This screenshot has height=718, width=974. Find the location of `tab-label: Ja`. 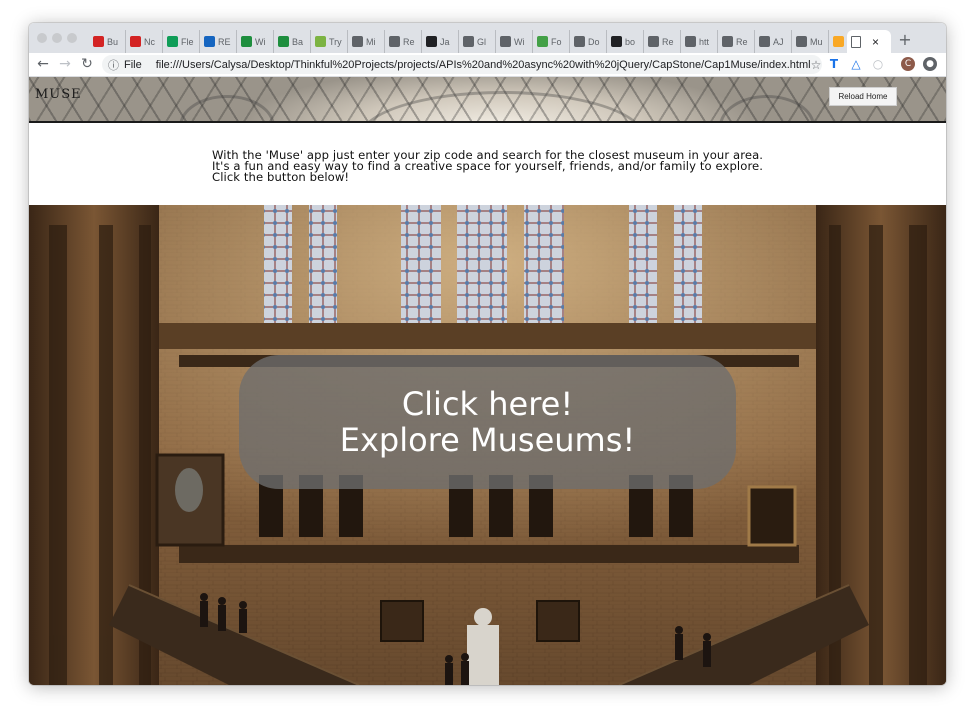

tab-label: Ja is located at coordinates (445, 41).